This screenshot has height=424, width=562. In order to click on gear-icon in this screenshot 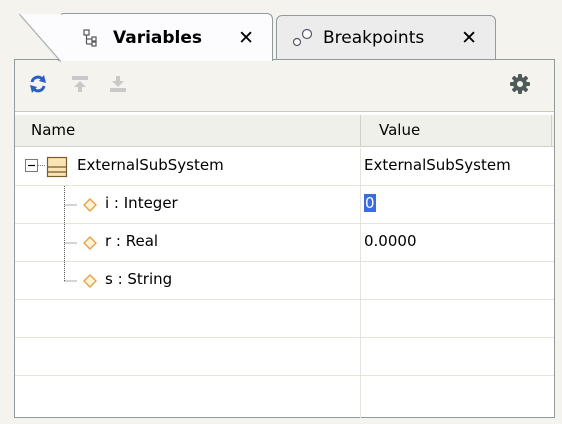, I will do `click(520, 84)`.